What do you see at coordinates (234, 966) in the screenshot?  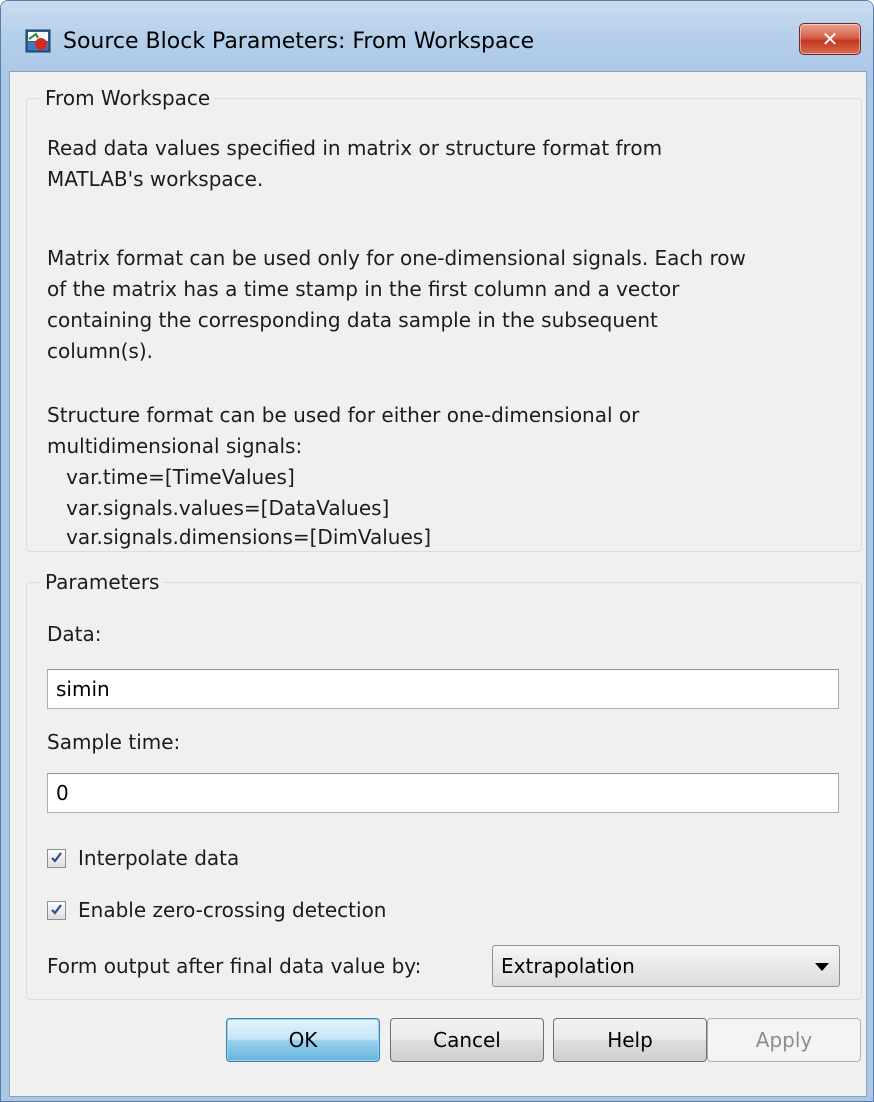 I see `form-output-label: Form output after final data value by:` at bounding box center [234, 966].